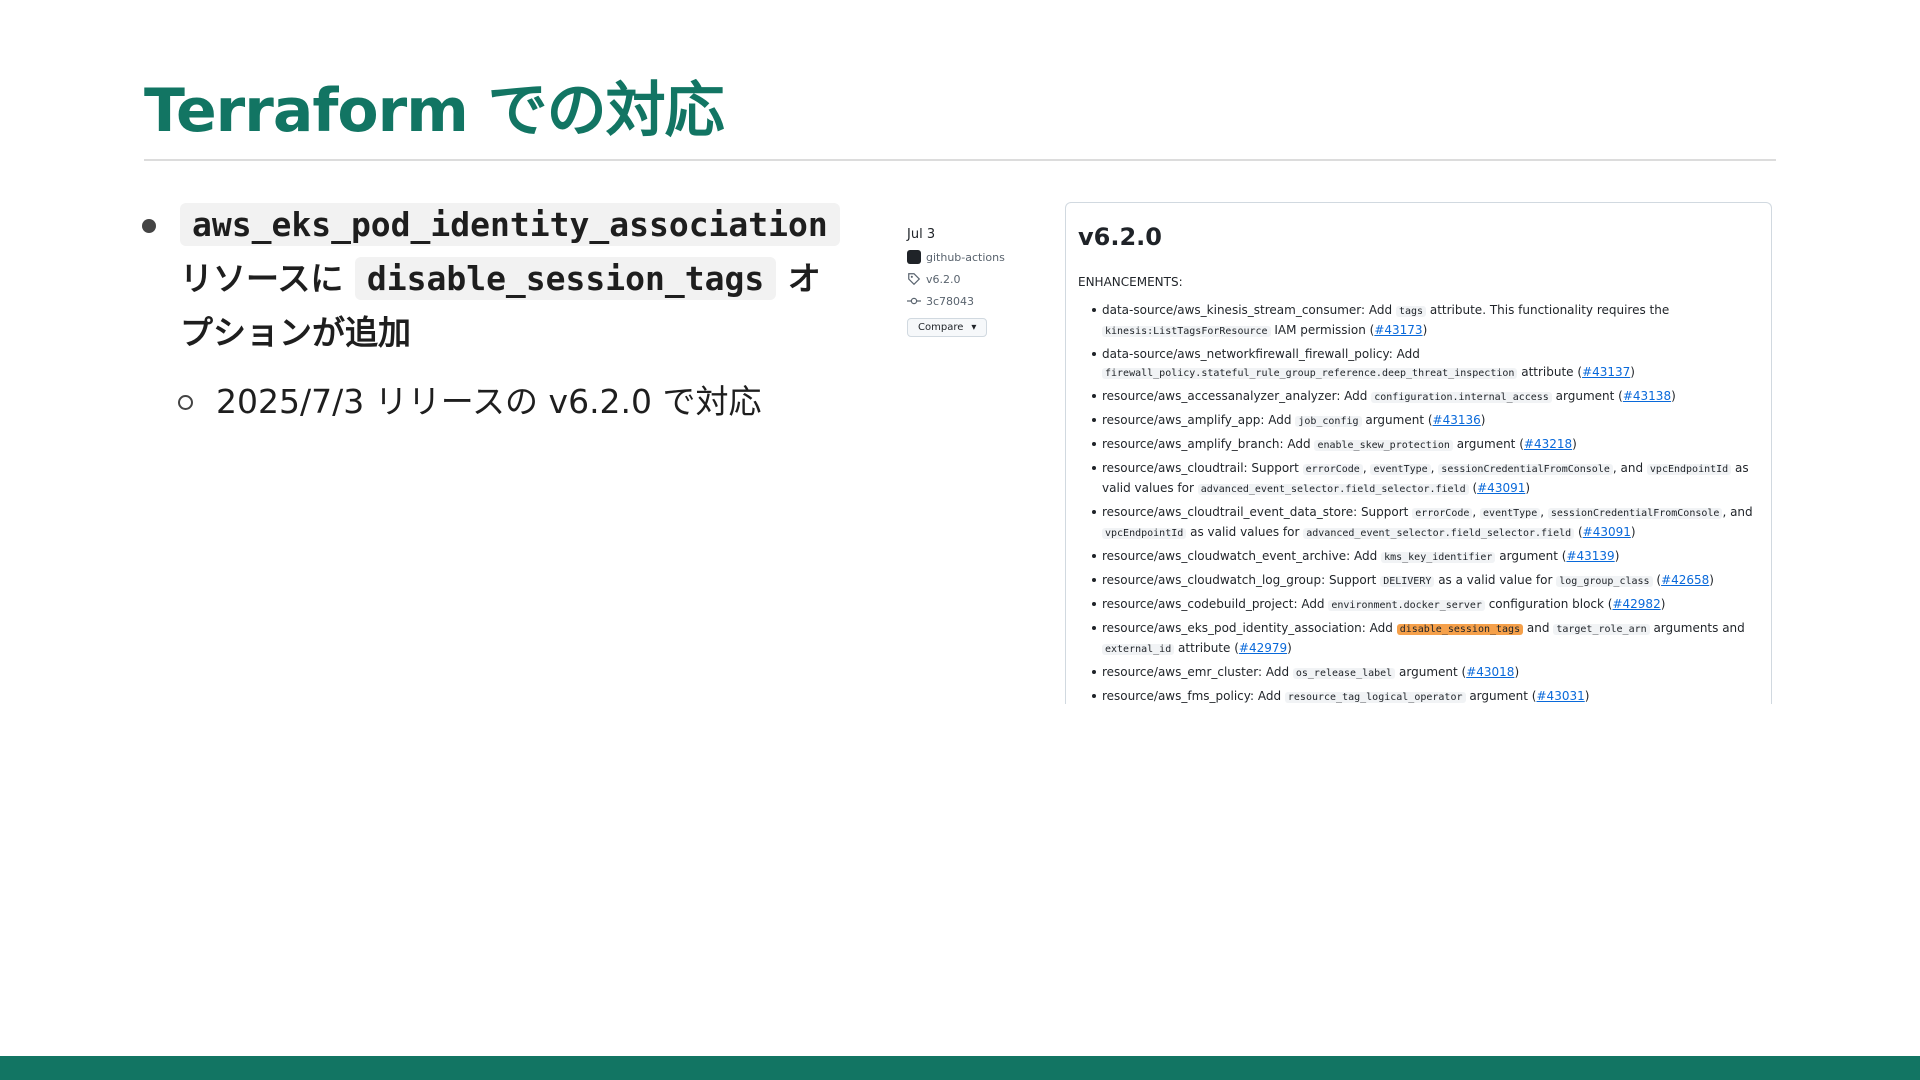 The width and height of the screenshot is (1920, 1080). What do you see at coordinates (950, 301) in the screenshot?
I see `commit-sha: 3c78043` at bounding box center [950, 301].